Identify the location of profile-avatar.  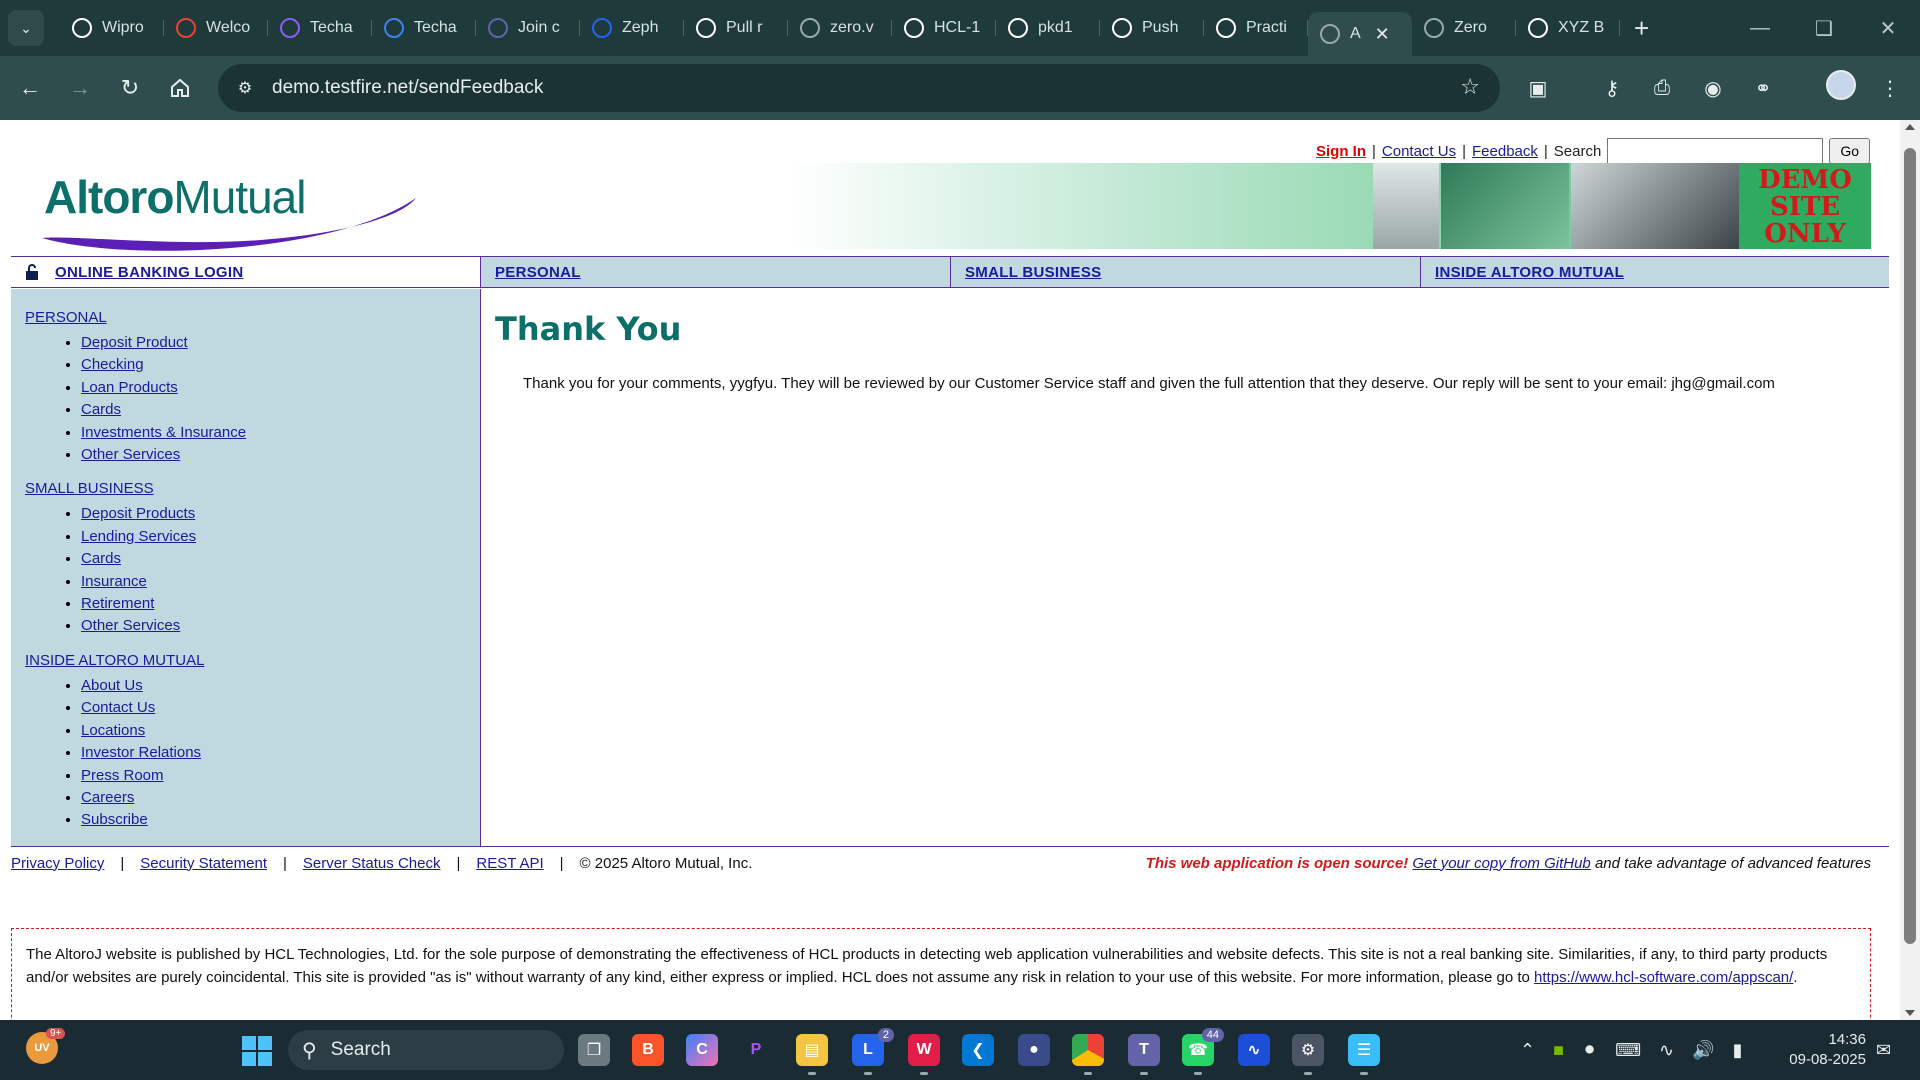
(1841, 85).